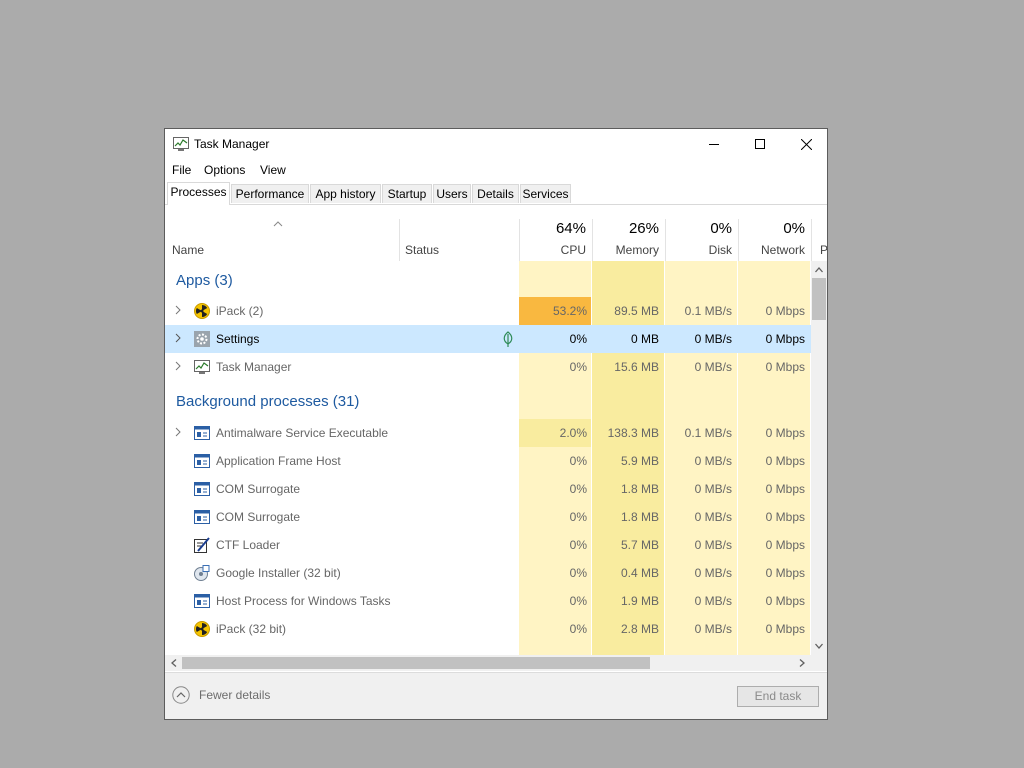 This screenshot has height=768, width=1024. Describe the element at coordinates (345, 193) in the screenshot. I see `tab-app-history: App history` at that location.